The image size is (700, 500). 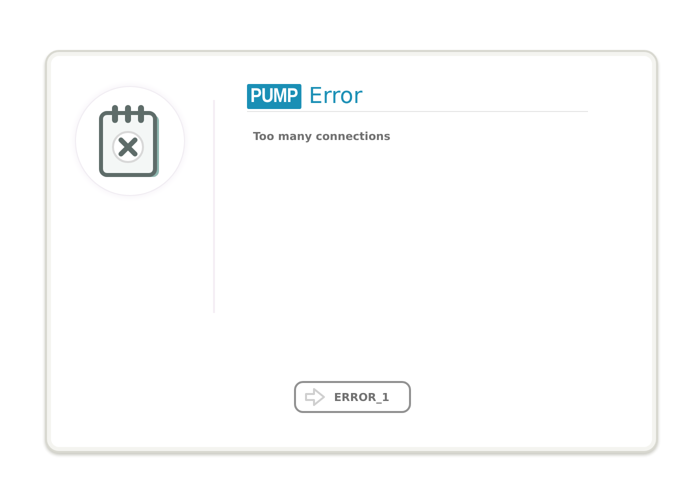 What do you see at coordinates (274, 96) in the screenshot?
I see `logo: PUMP` at bounding box center [274, 96].